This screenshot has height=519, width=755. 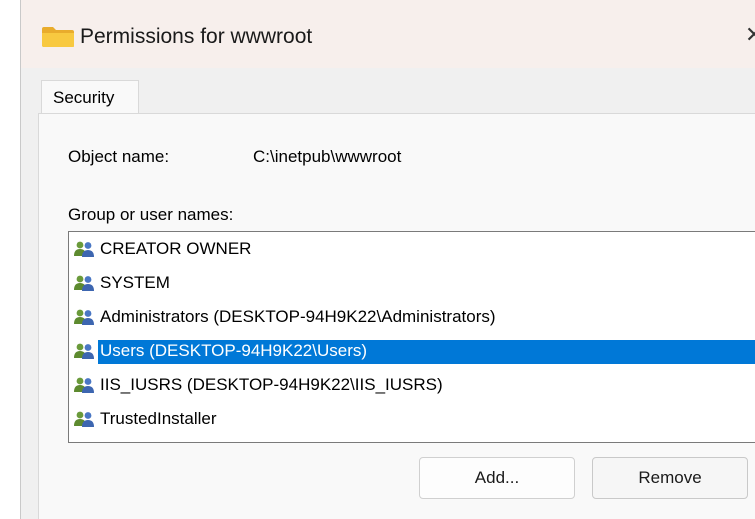 I want to click on list-item: CREATOR OWNER, so click(x=414, y=249).